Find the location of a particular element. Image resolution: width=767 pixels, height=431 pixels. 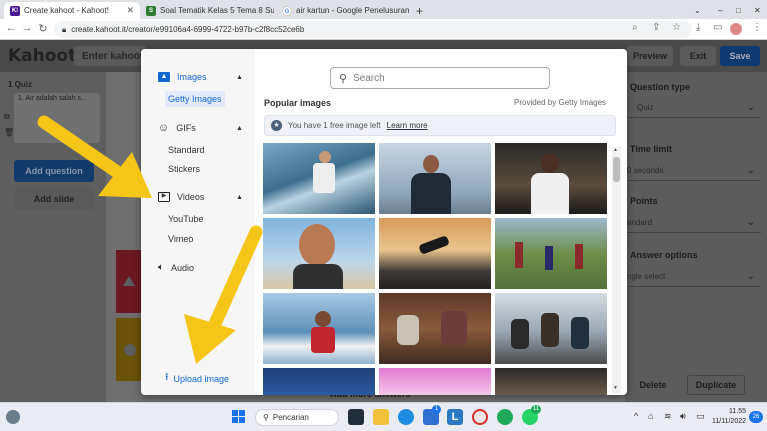

show-hidden-icons-chevron-icon: ^ is located at coordinates (636, 416).